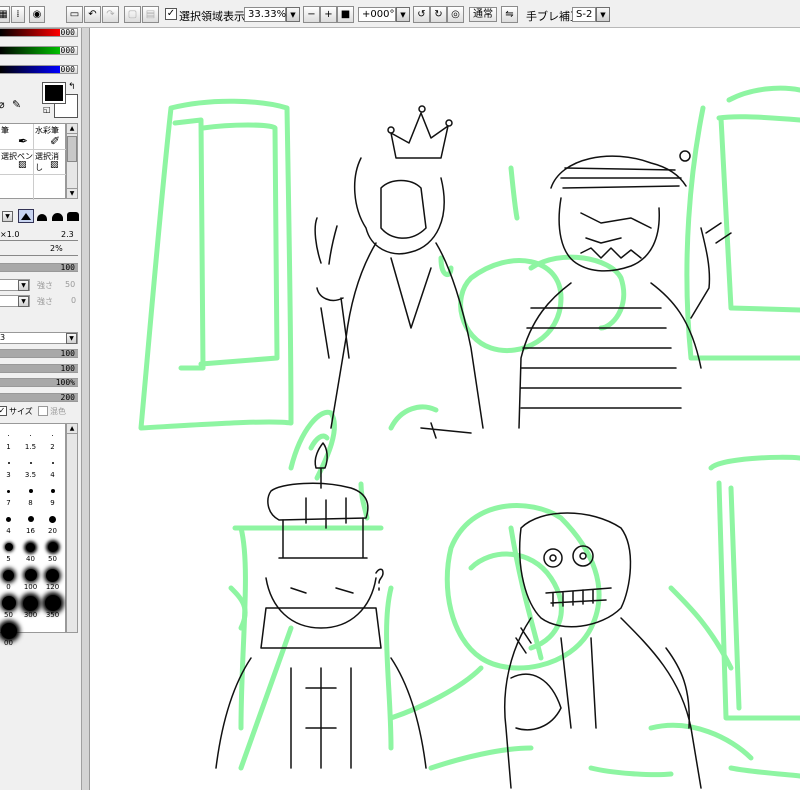 The image size is (800, 790). I want to click on flip-horizontal-icon: ⇋, so click(509, 14).